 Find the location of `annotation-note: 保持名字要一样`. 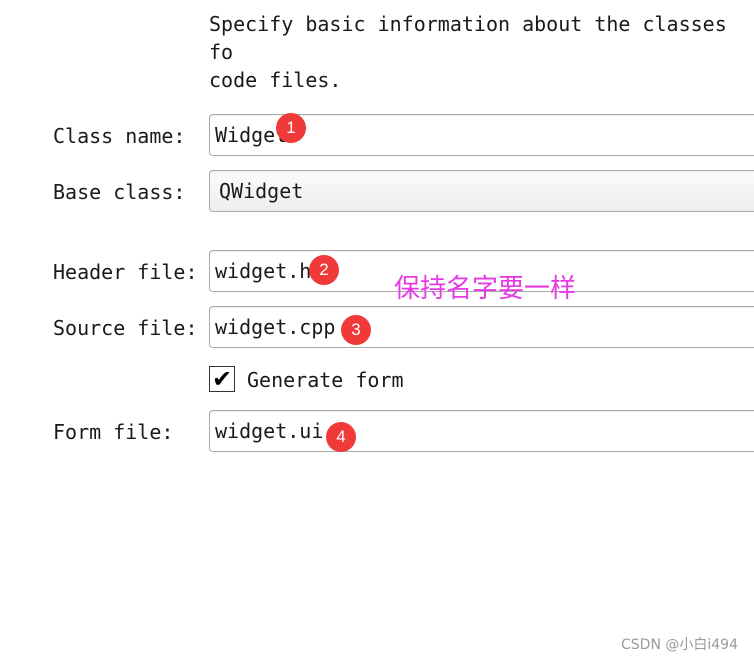

annotation-note: 保持名字要一样 is located at coordinates (485, 289).